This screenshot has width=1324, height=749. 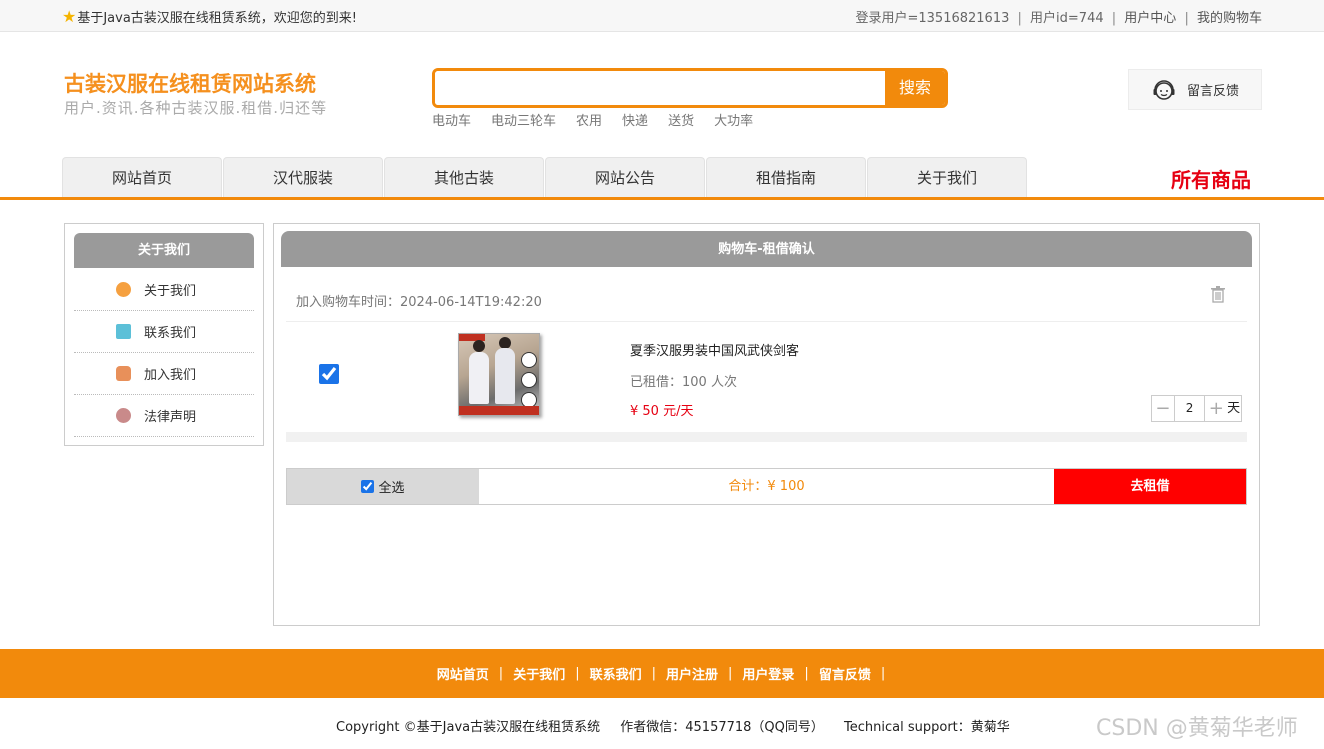 What do you see at coordinates (170, 333) in the screenshot?
I see `sidebar-item-label: 联系我们` at bounding box center [170, 333].